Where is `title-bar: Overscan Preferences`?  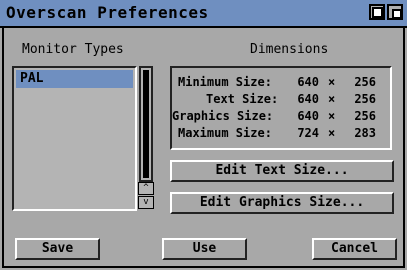 title-bar: Overscan Preferences is located at coordinates (203, 14).